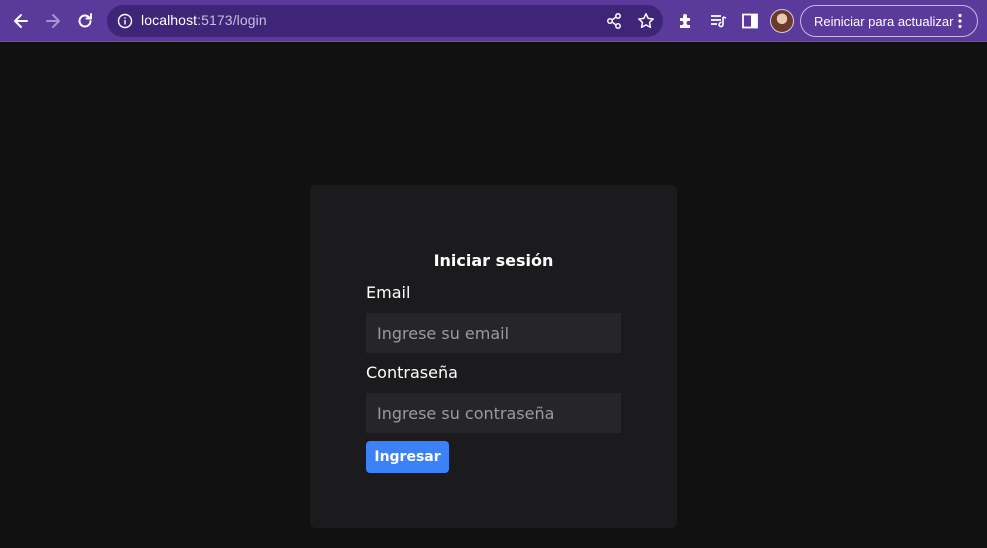 The height and width of the screenshot is (548, 987). I want to click on back-button, so click(21, 21).